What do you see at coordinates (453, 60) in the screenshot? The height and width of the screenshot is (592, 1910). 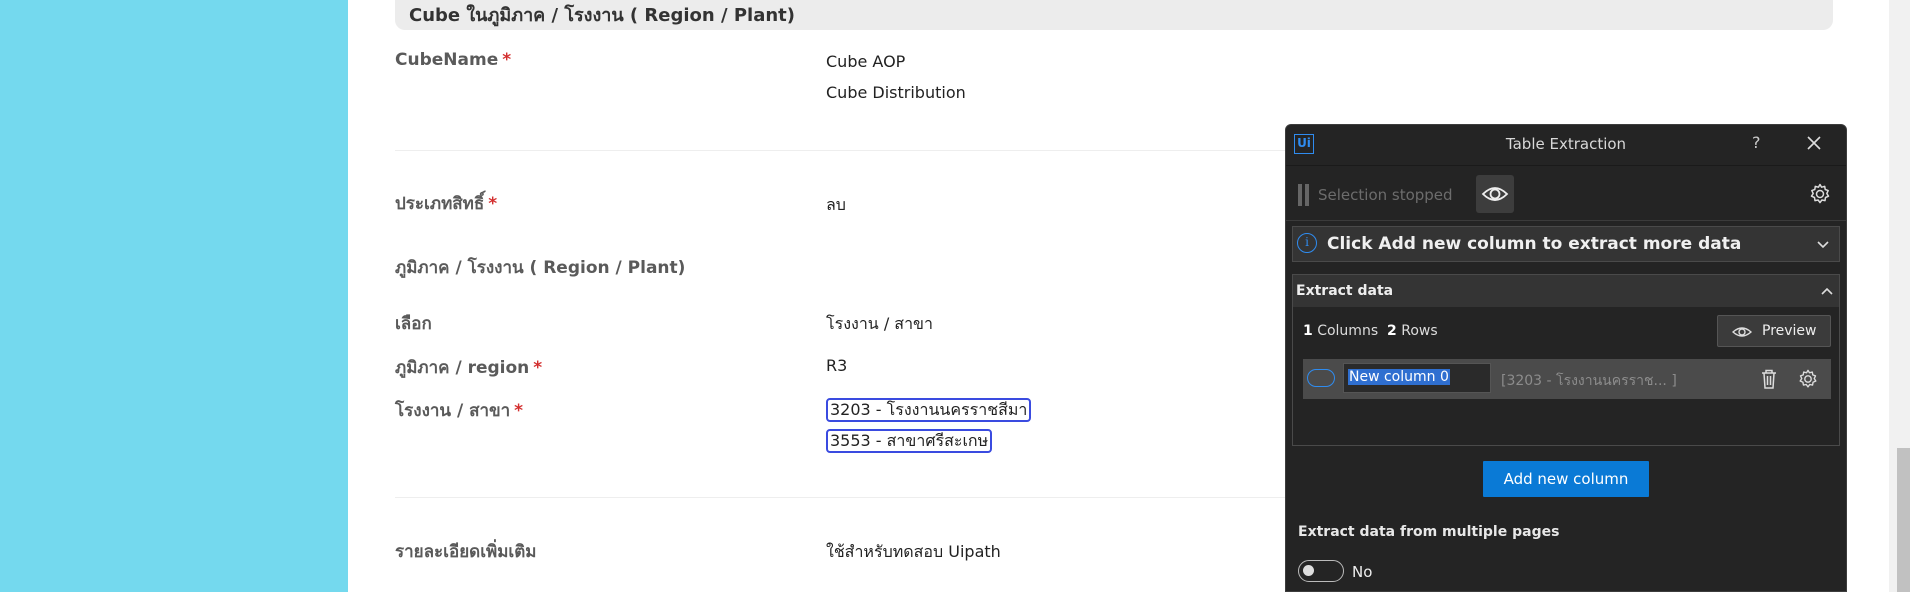 I see `cube-name-label: CubeName *` at bounding box center [453, 60].